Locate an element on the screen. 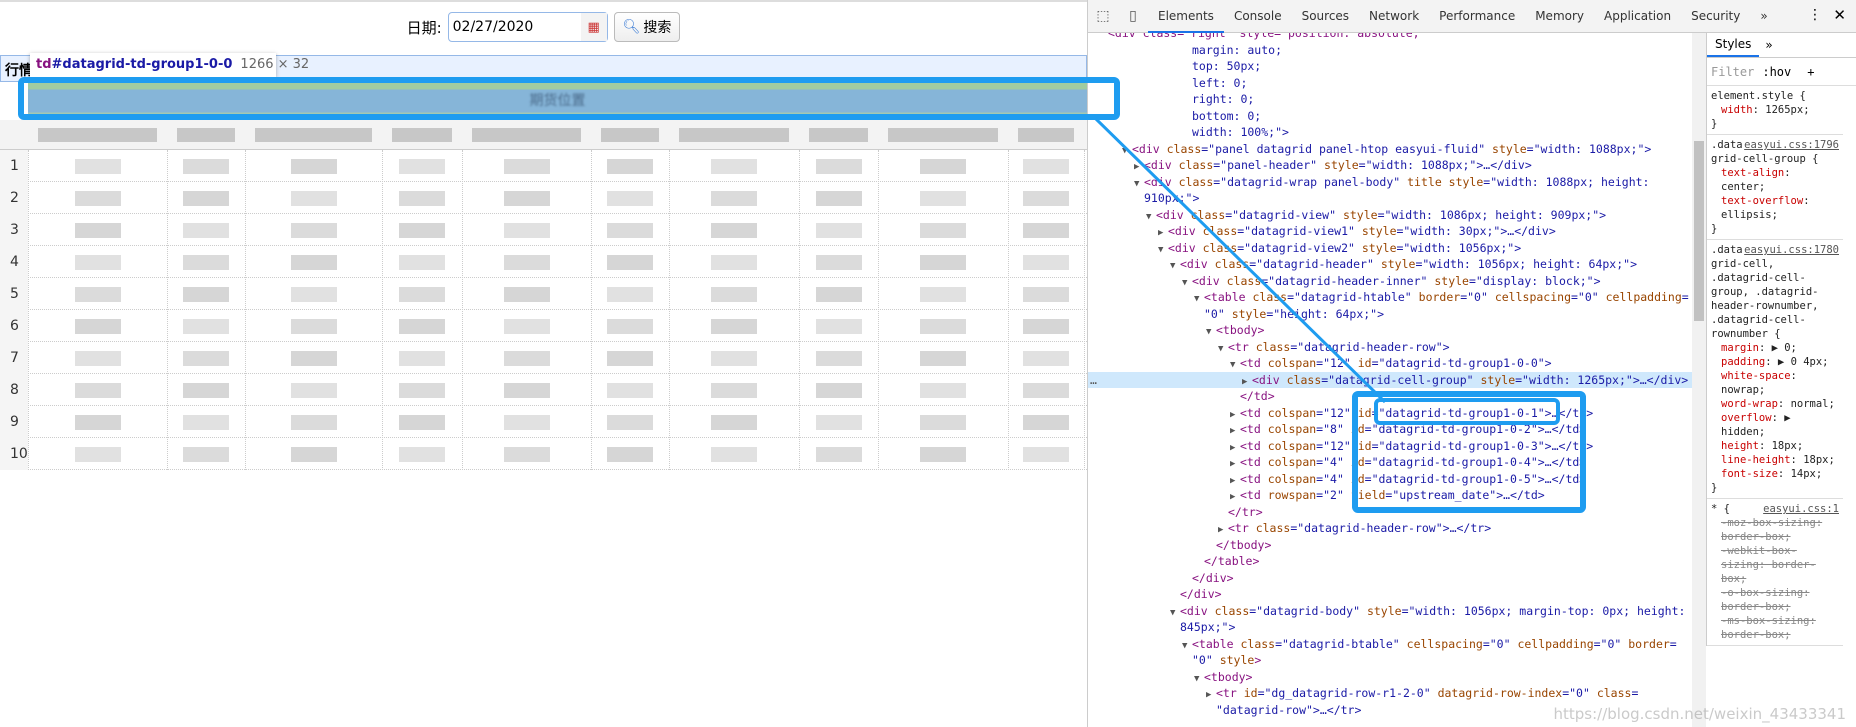 Image resolution: width=1856 pixels, height=727 pixels. annotation-arrow is located at coordinates (1240, 260).